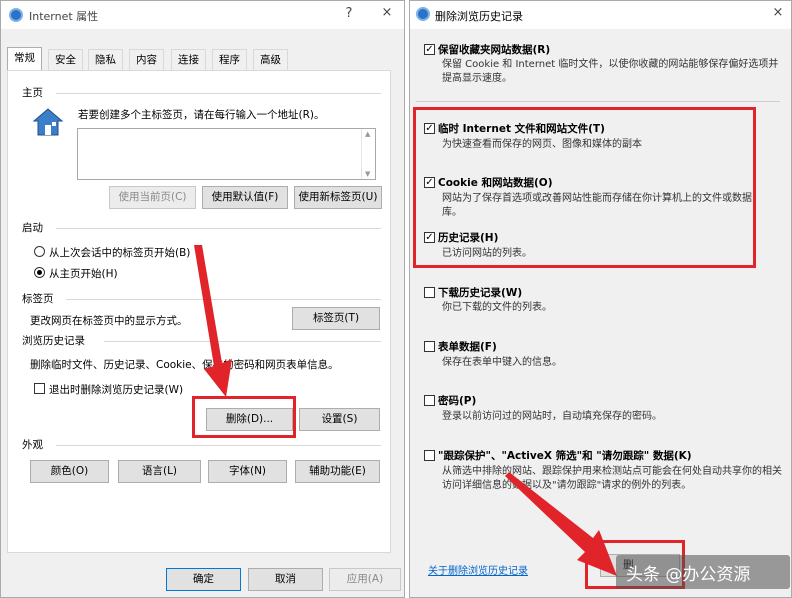 The height and width of the screenshot is (598, 792). Describe the element at coordinates (247, 471) in the screenshot. I see `fonts-button: 字体(N)` at that location.